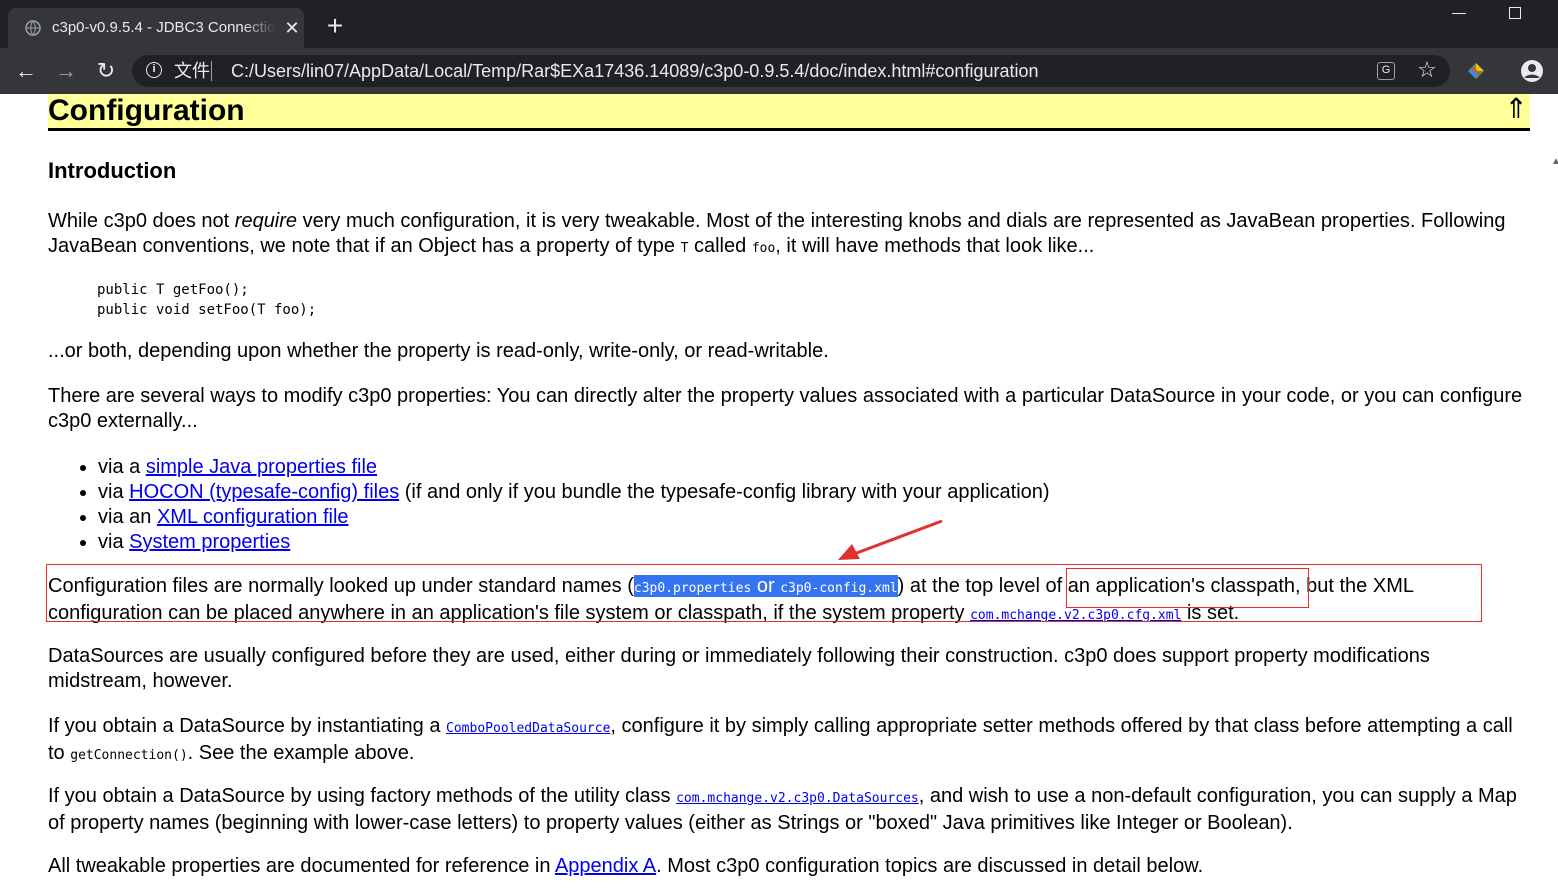  I want to click on intro-heading: Introduction, so click(112, 170).